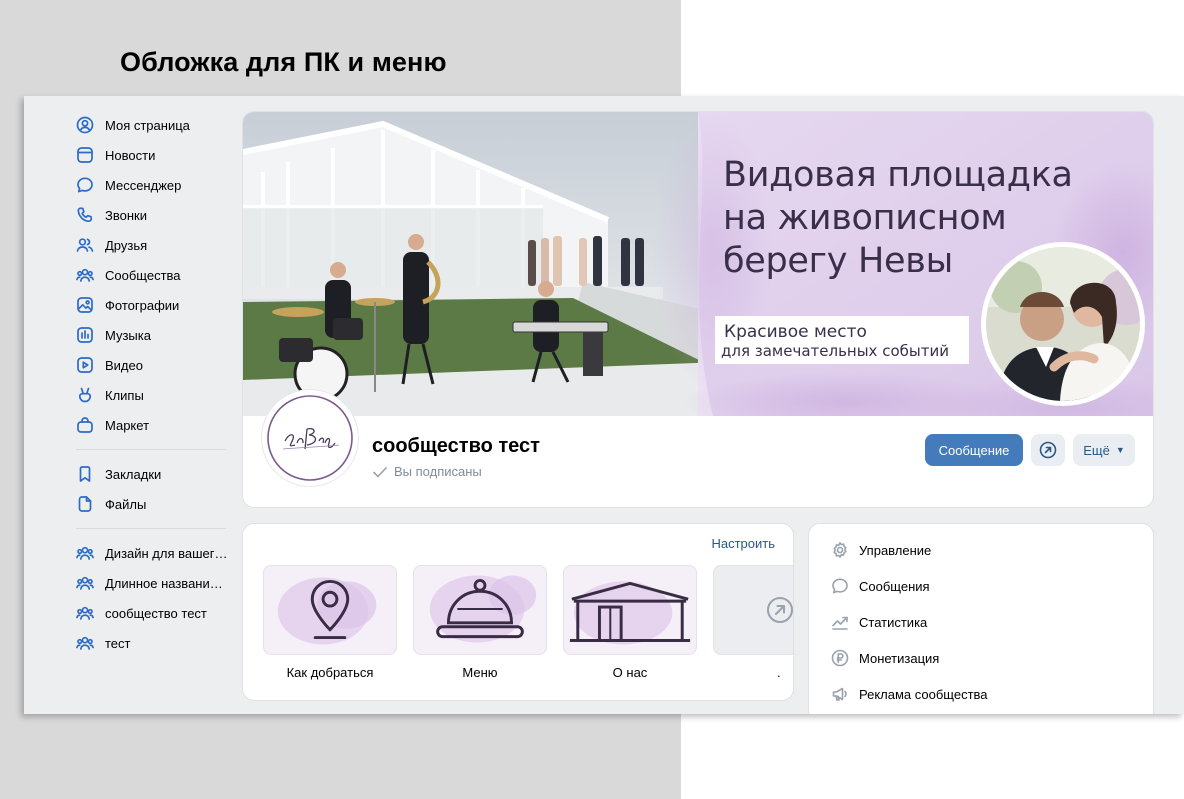  I want to click on sidebar-item-label: сообщество тест, so click(156, 613).